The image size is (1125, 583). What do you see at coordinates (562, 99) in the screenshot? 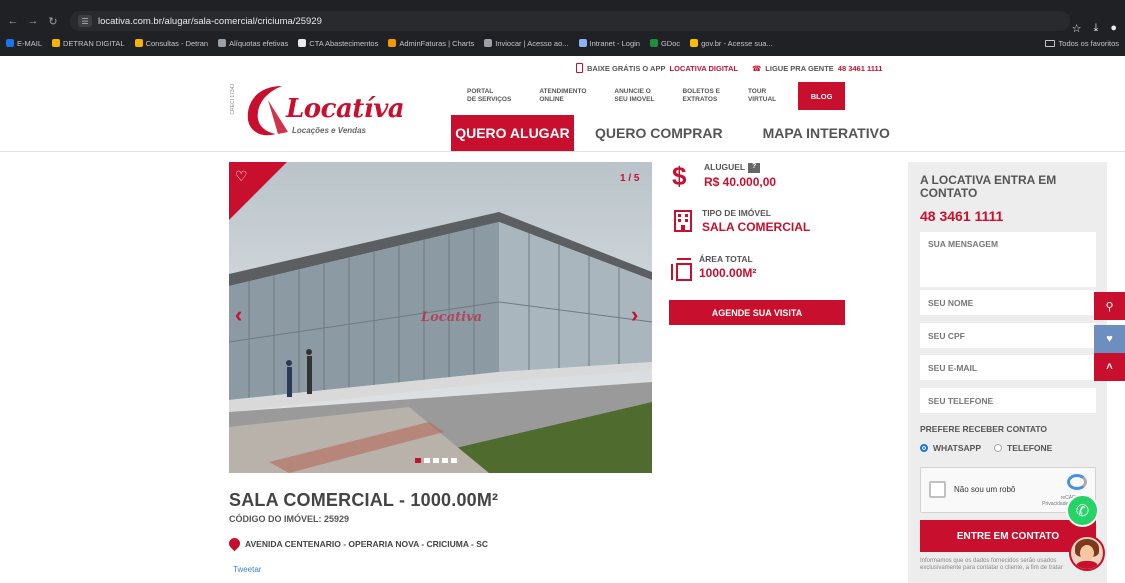
I see `menu-atendimento-online: ATENDIMENTO ONLINE` at bounding box center [562, 99].